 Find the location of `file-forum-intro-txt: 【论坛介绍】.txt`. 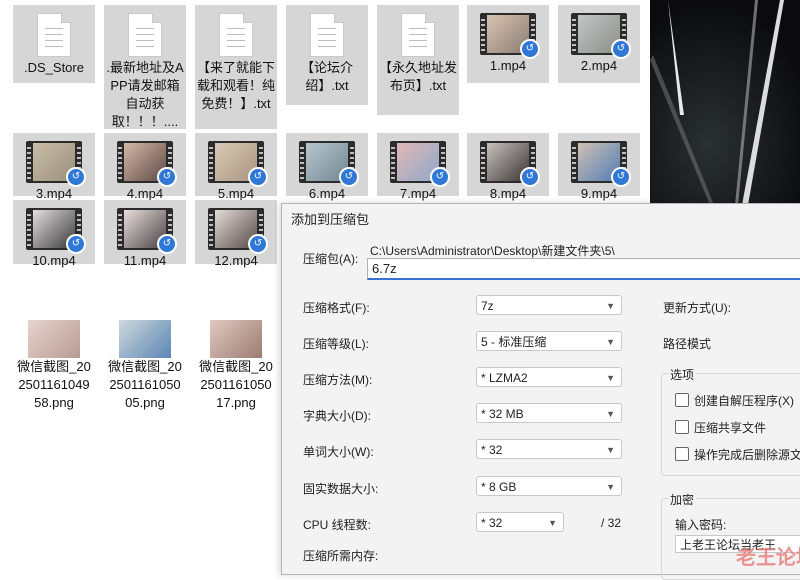

file-forum-intro-txt: 【论坛介绍】.txt is located at coordinates (327, 55).